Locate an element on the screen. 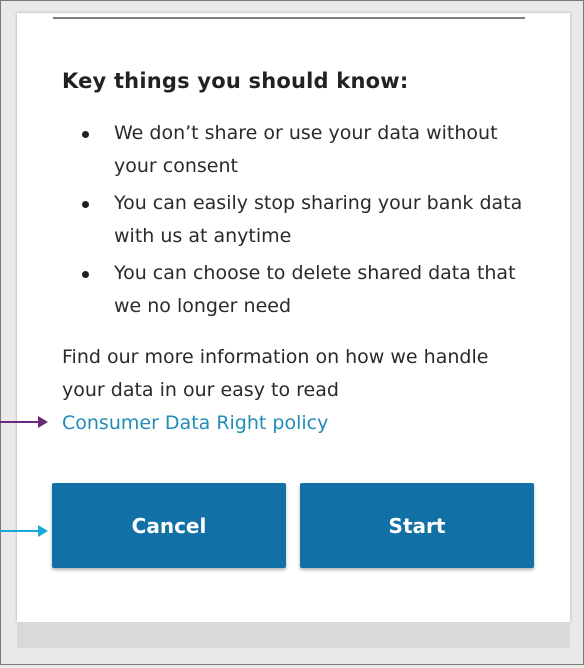 The image size is (584, 668). cancel-button: Cancel is located at coordinates (169, 525).